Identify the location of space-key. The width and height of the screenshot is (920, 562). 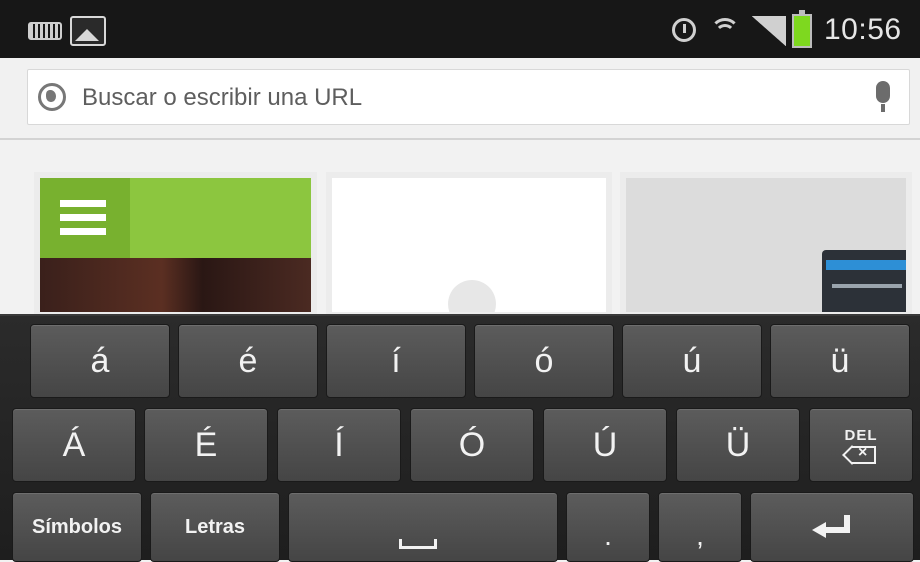
(423, 527).